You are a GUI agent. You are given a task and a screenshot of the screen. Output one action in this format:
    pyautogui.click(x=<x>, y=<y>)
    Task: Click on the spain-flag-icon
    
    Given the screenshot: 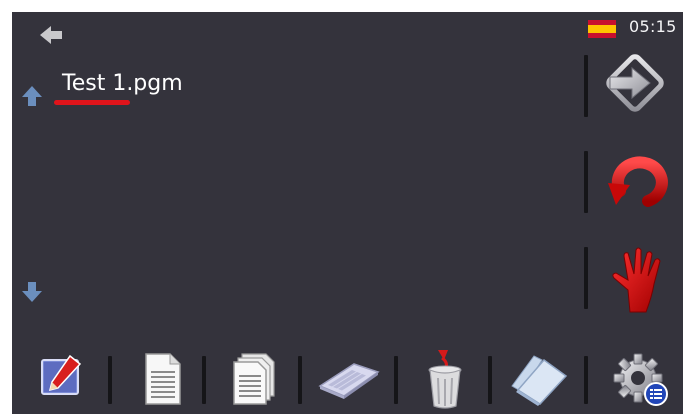 What is the action you would take?
    pyautogui.click(x=602, y=29)
    